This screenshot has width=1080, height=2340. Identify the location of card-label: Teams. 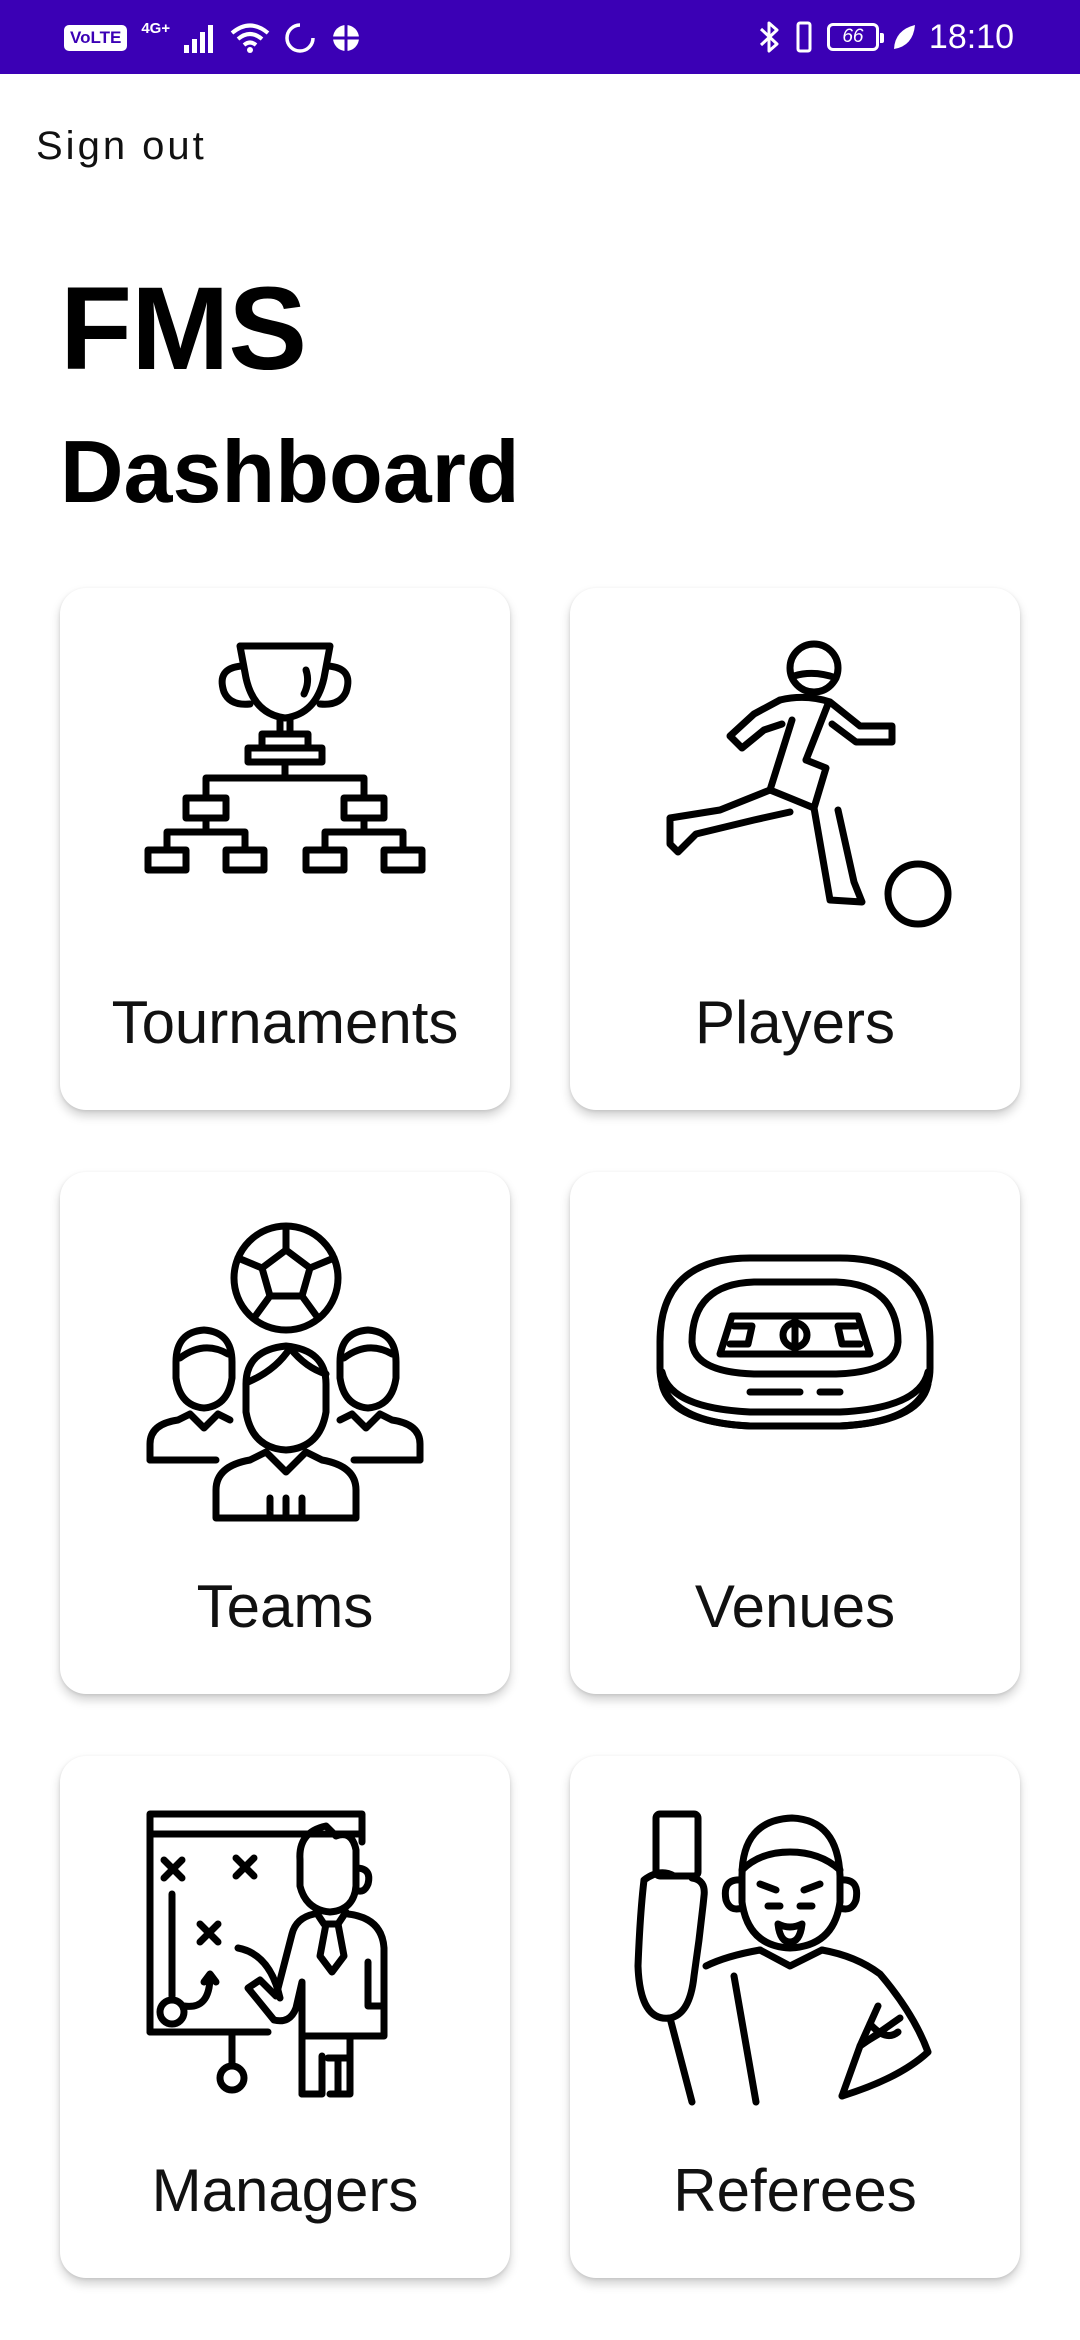
(285, 1606).